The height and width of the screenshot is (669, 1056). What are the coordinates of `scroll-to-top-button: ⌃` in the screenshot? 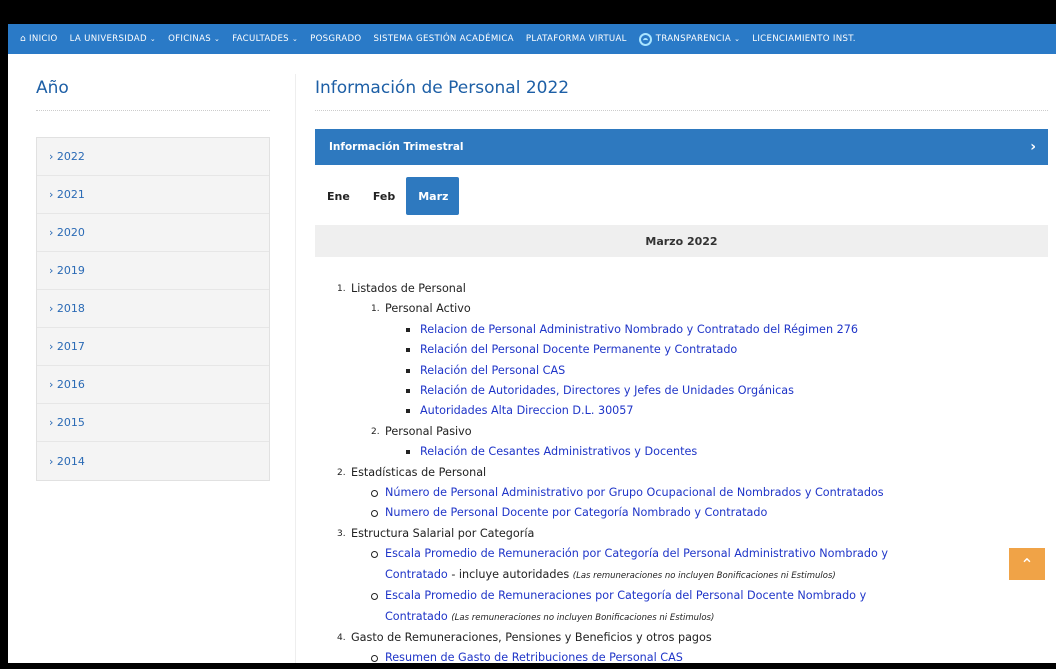 It's located at (1027, 564).